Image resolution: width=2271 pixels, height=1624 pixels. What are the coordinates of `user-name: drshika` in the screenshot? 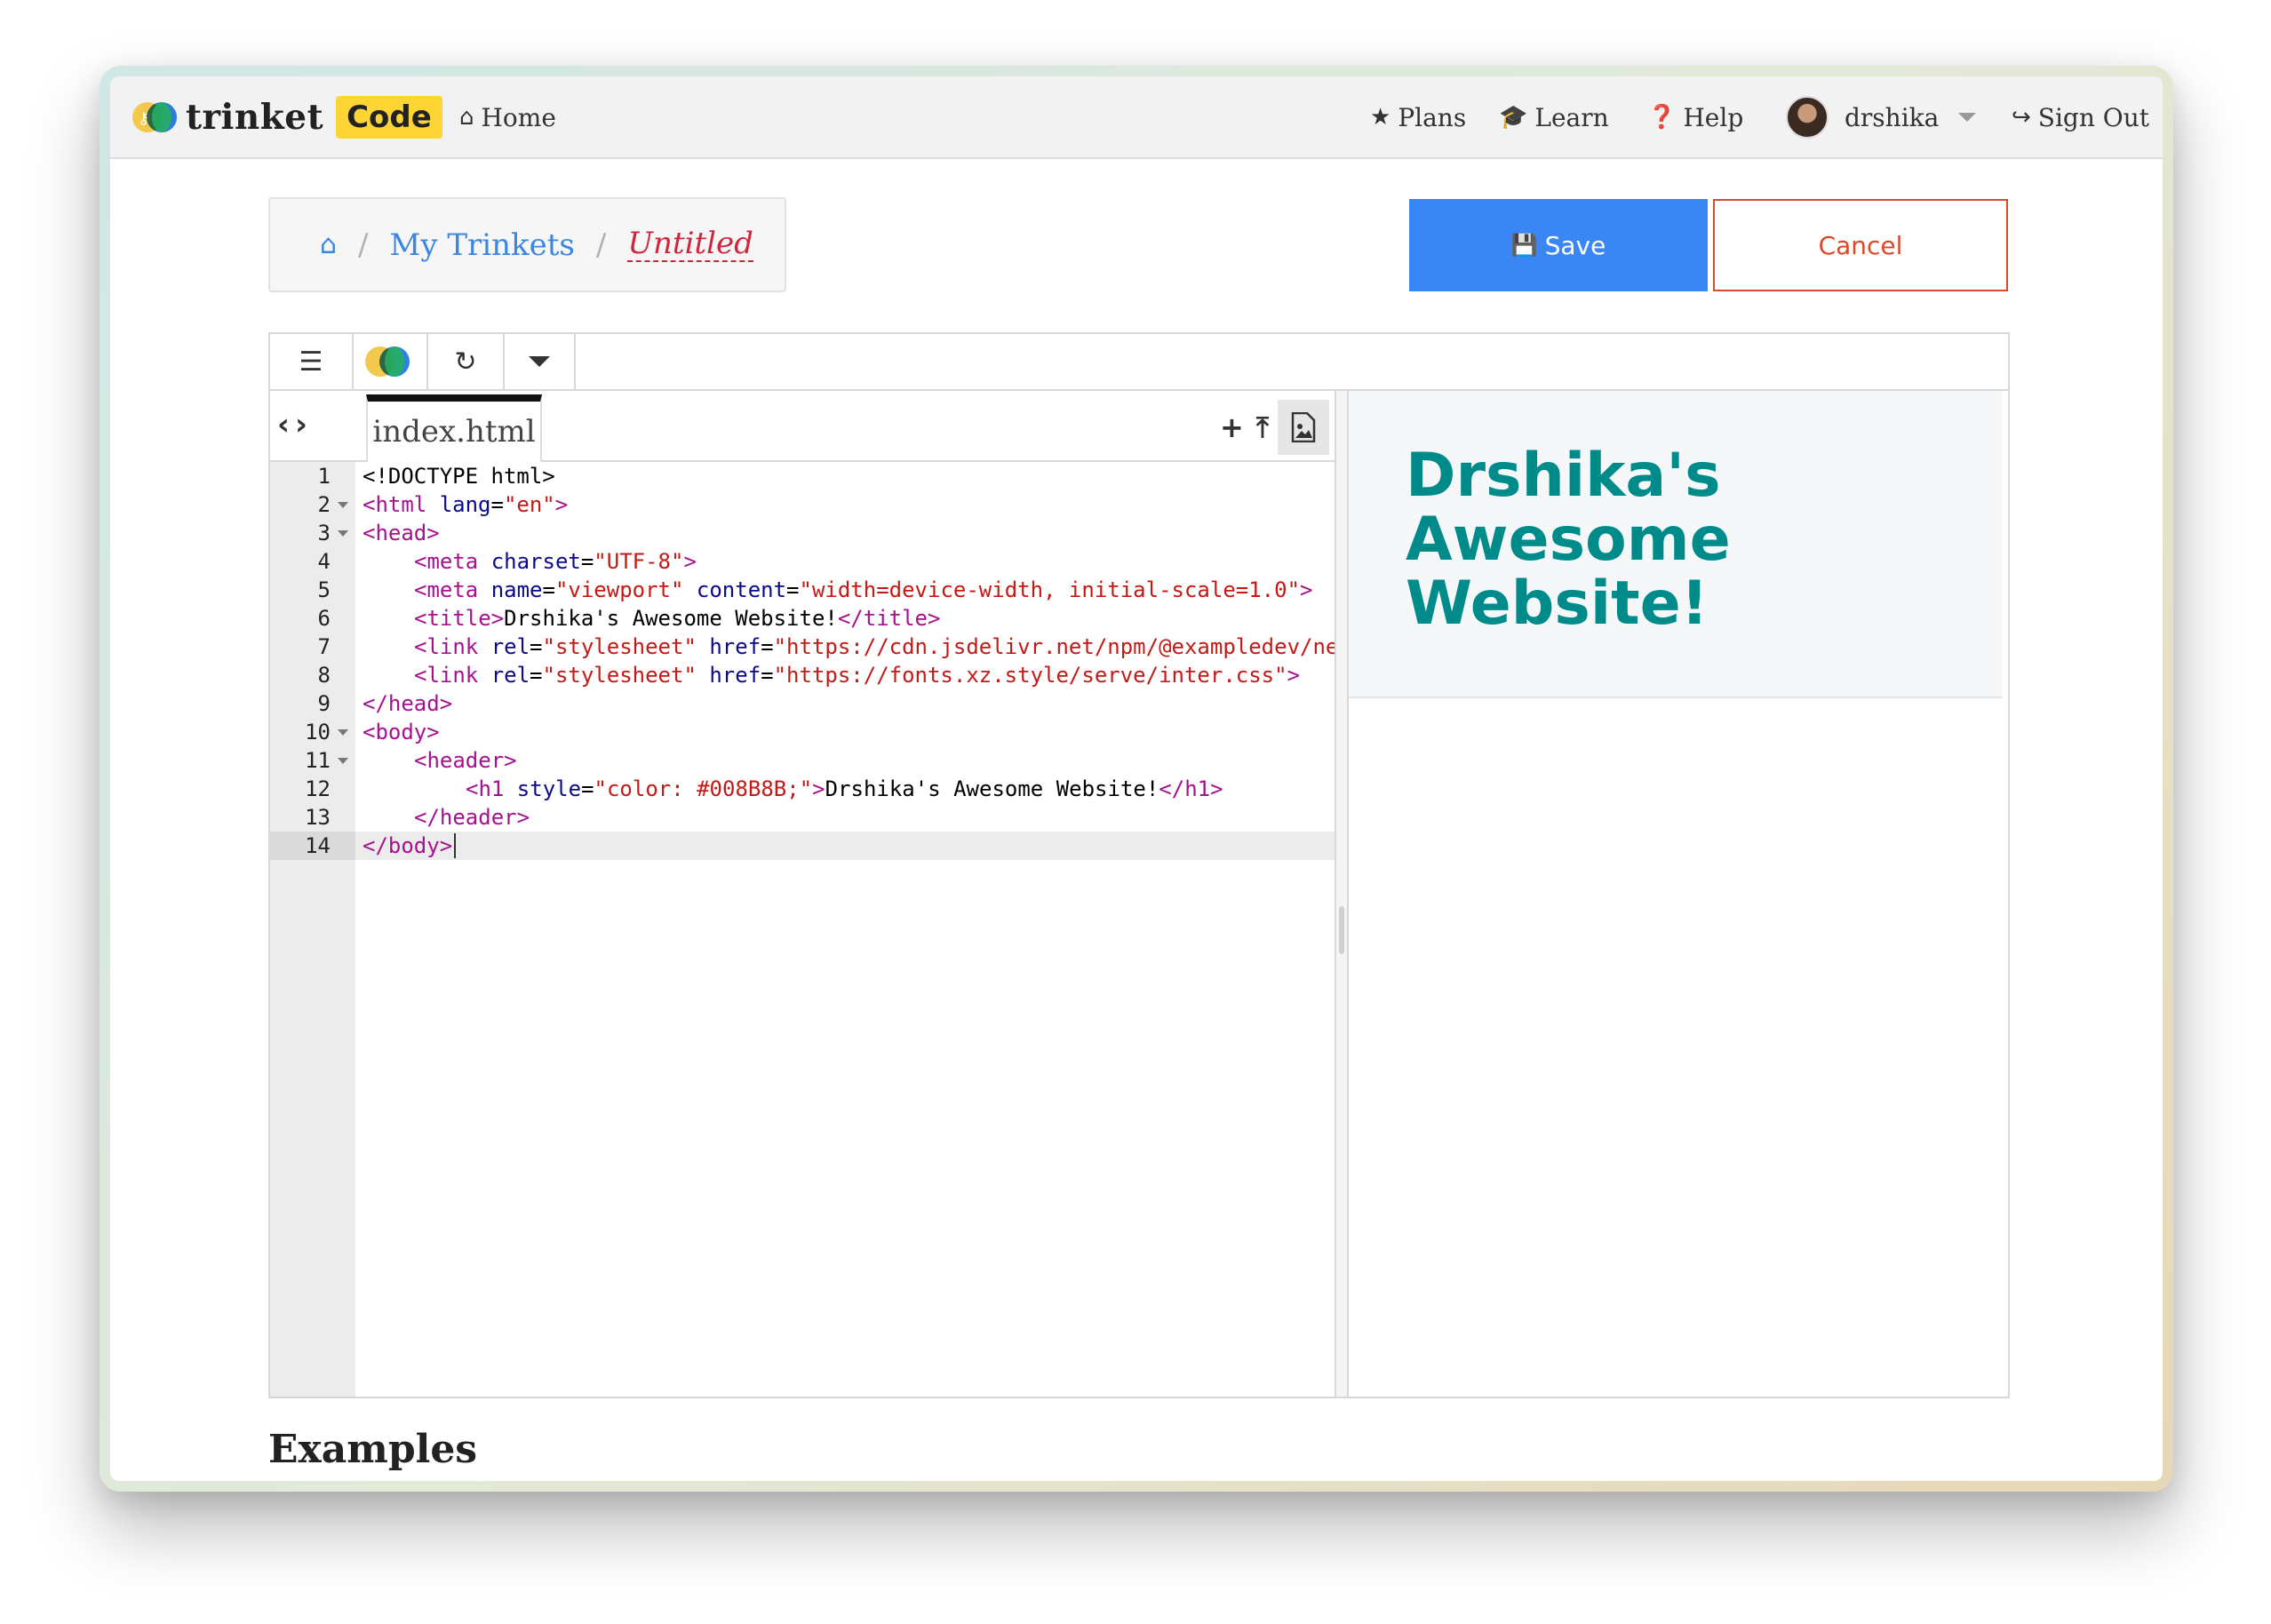 It's located at (1892, 117).